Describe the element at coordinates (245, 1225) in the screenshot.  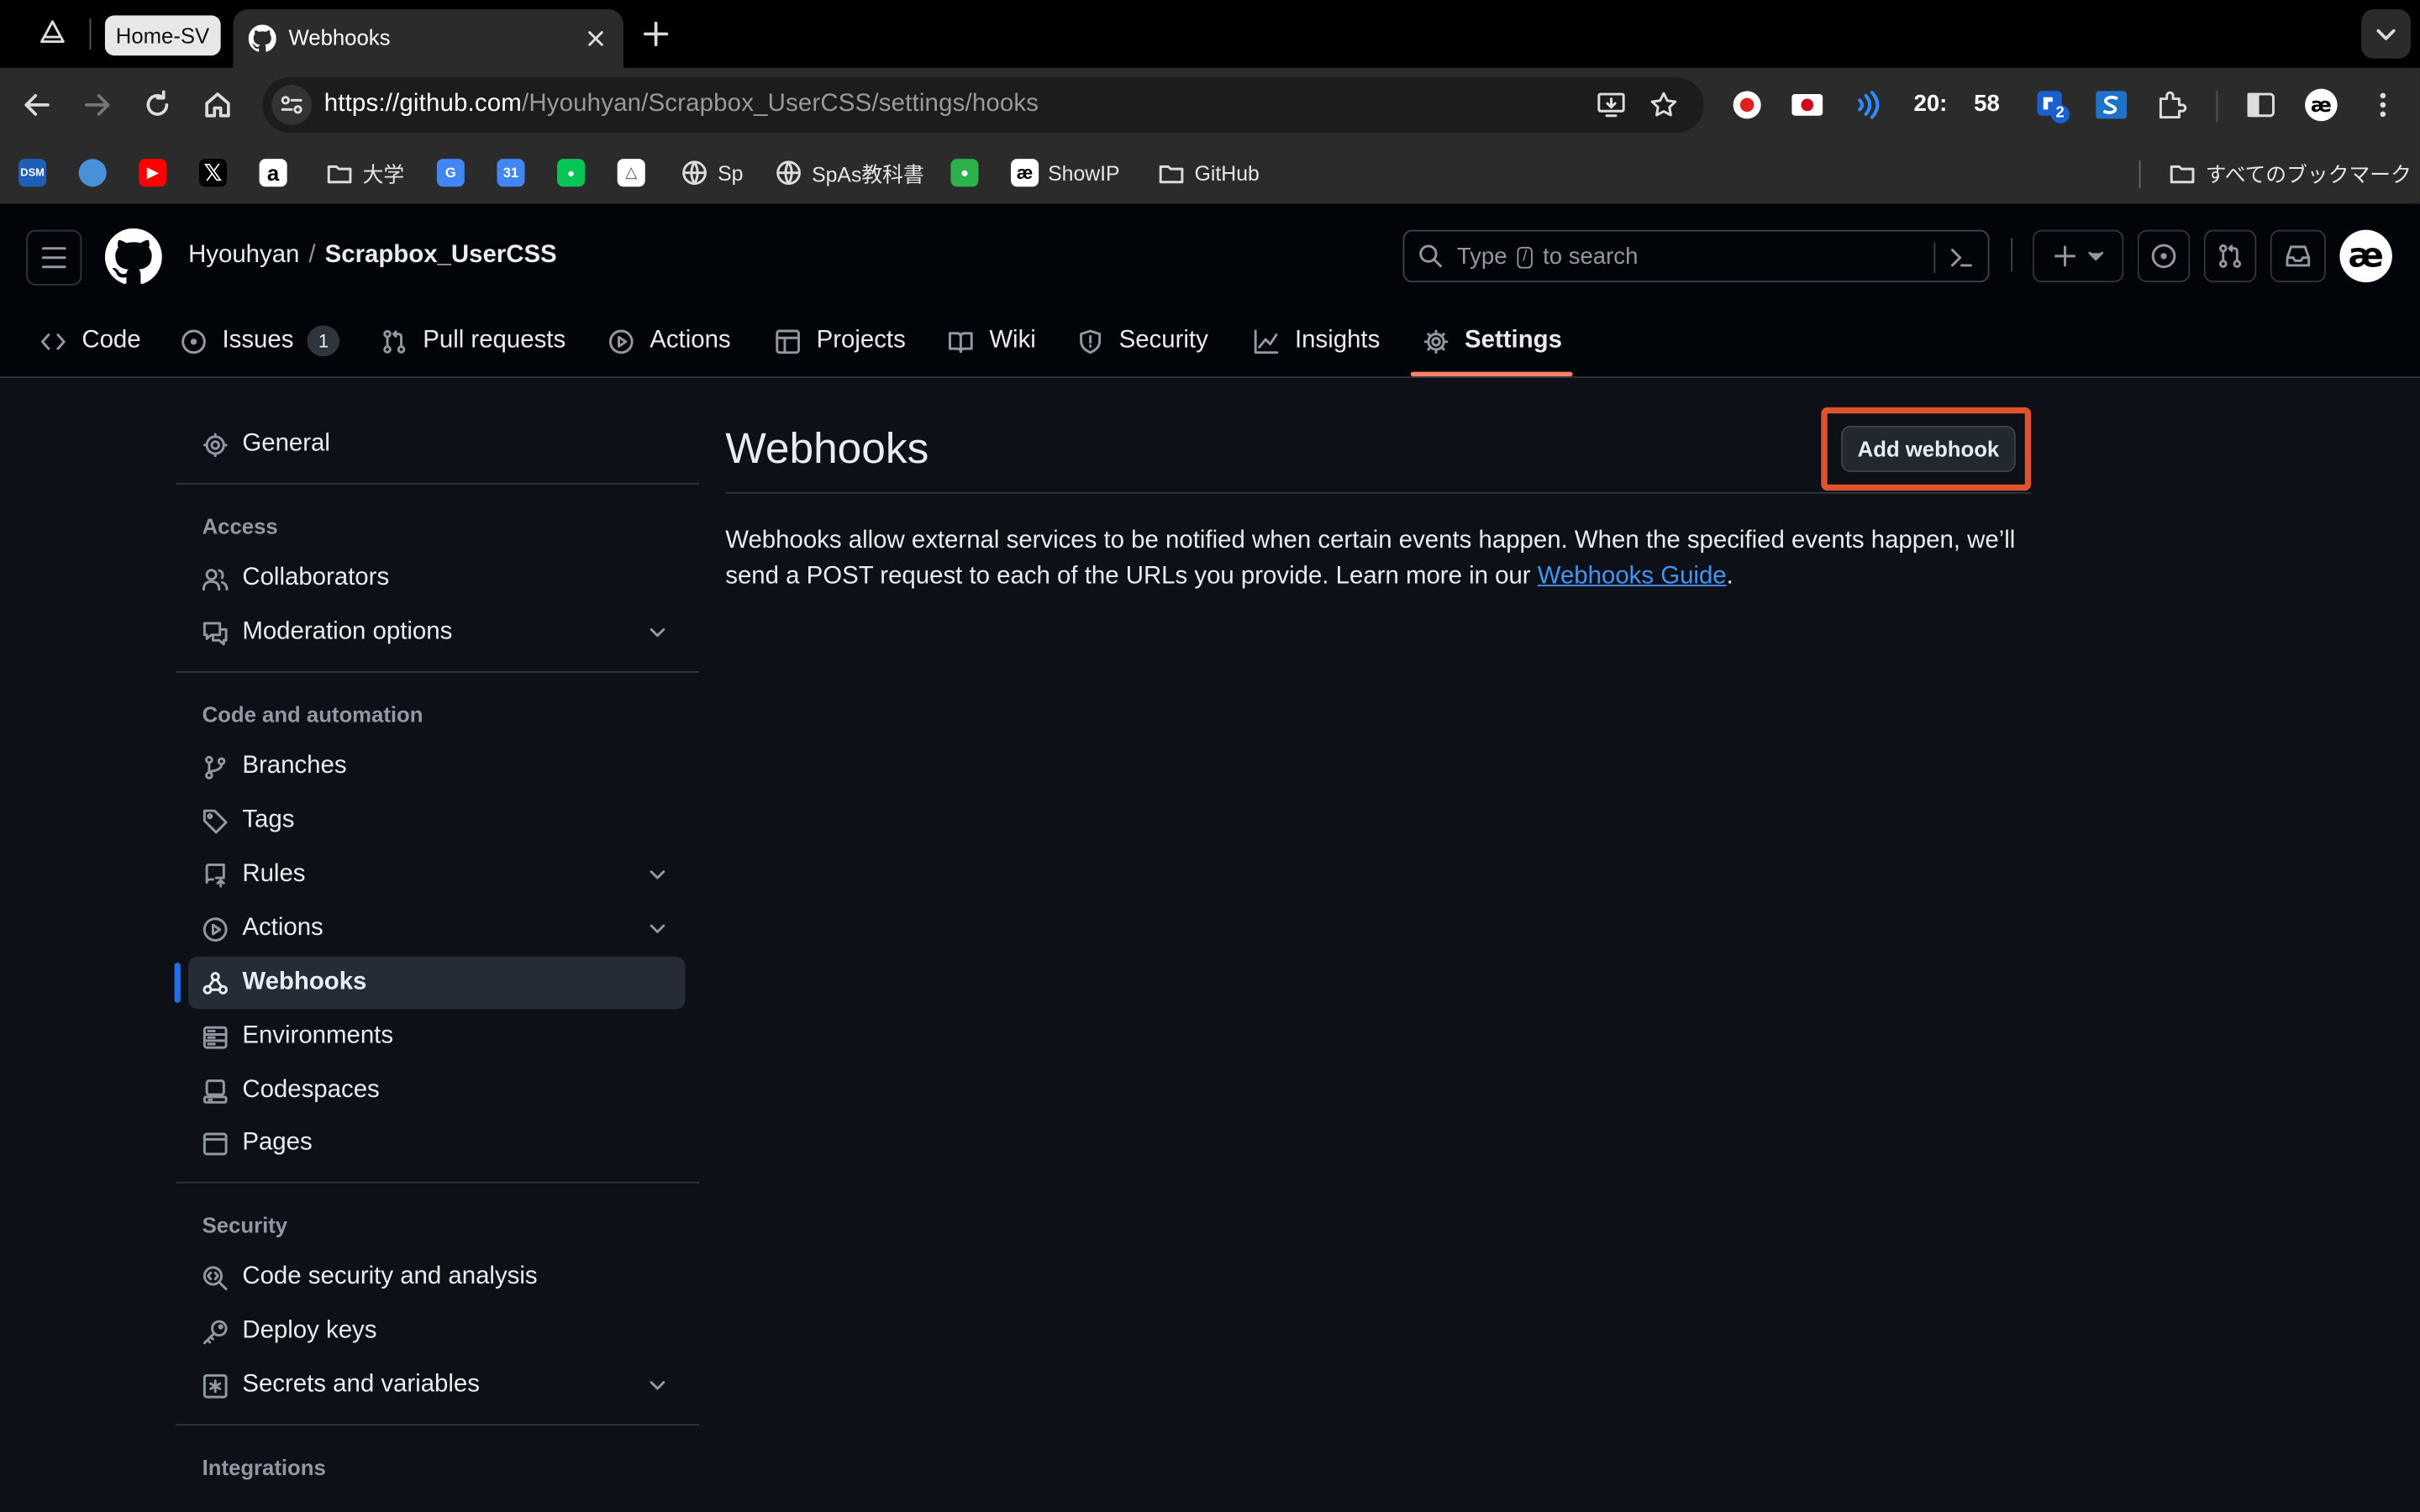
I see `sidebar-heading-security: Security` at that location.